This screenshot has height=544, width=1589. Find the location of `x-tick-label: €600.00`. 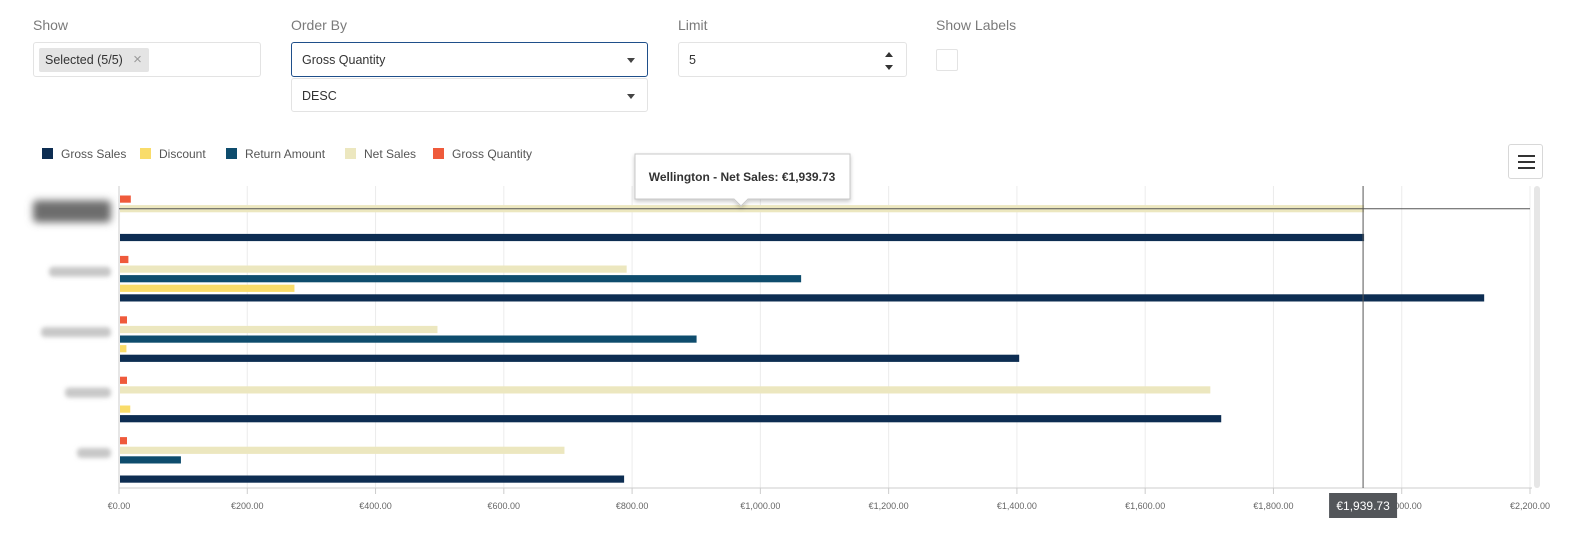

x-tick-label: €600.00 is located at coordinates (504, 506).